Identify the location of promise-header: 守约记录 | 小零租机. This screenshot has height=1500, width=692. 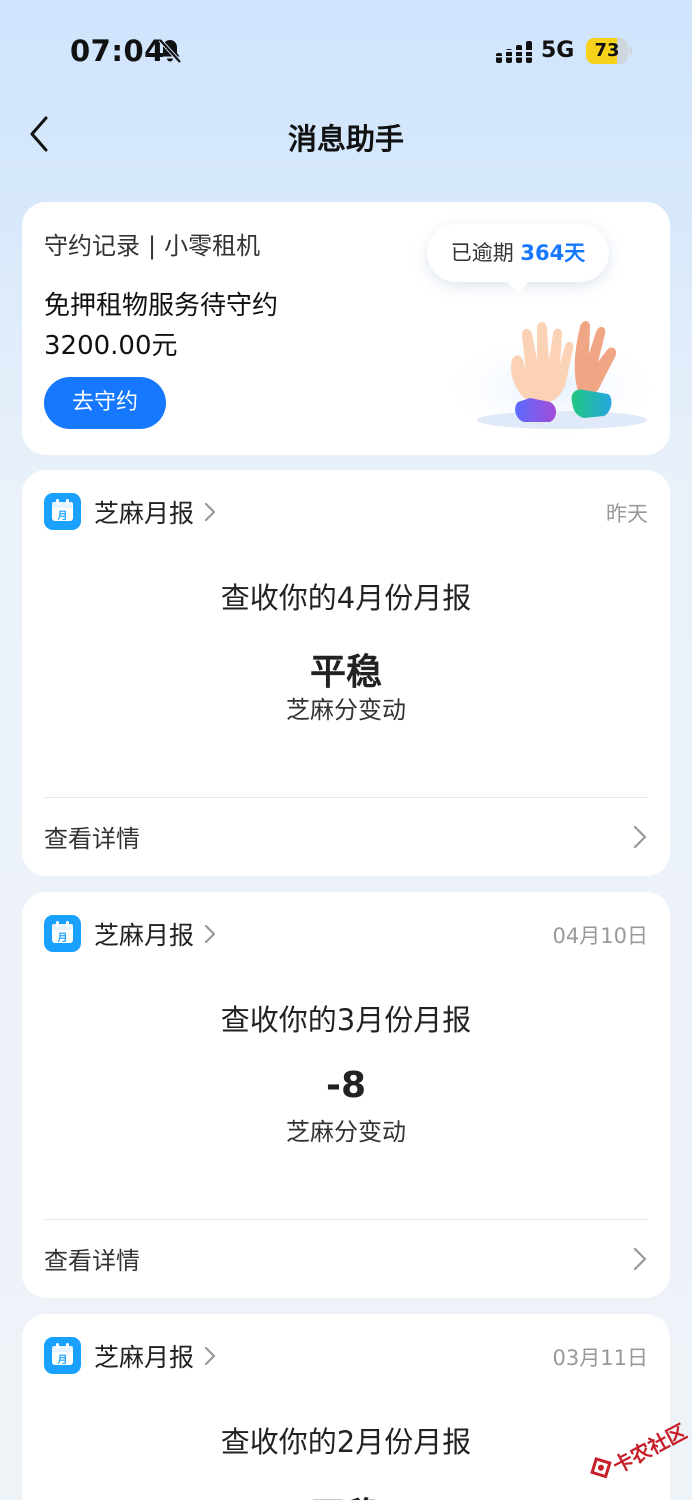
(152, 243).